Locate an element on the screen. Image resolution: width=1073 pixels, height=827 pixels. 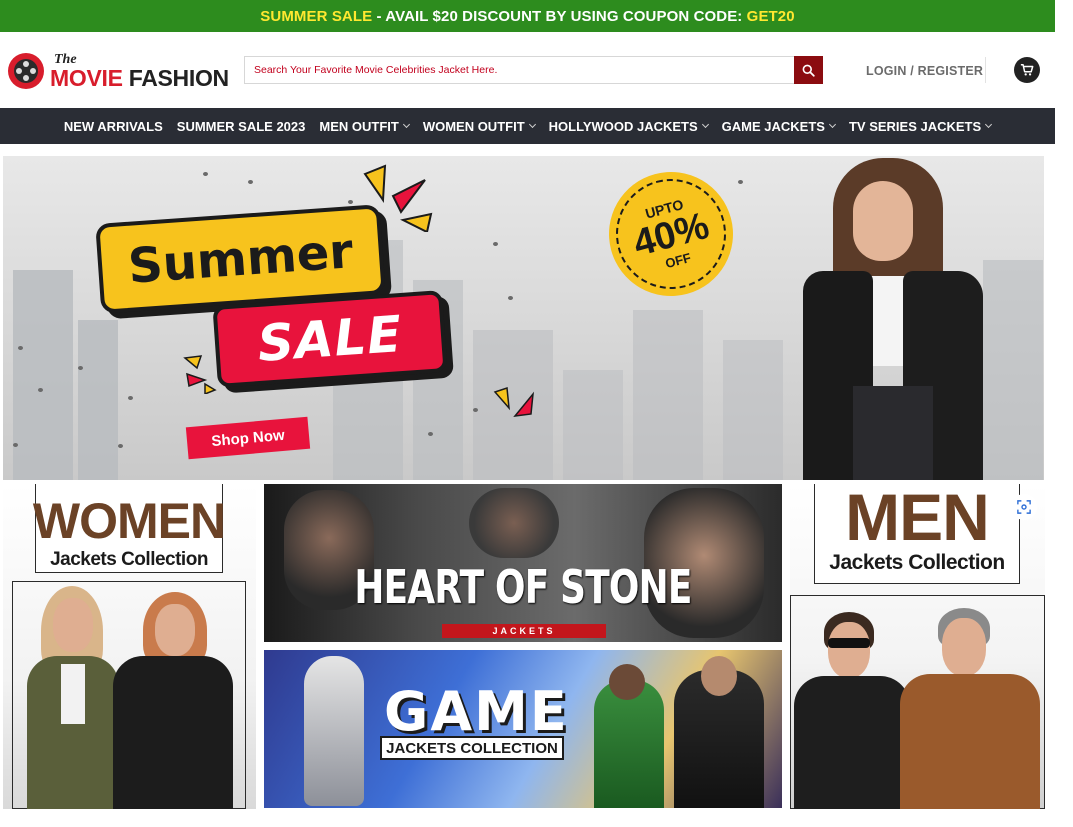
nav-item-tv-series-jackets: TV SERIES JACKETS is located at coordinates (920, 126).